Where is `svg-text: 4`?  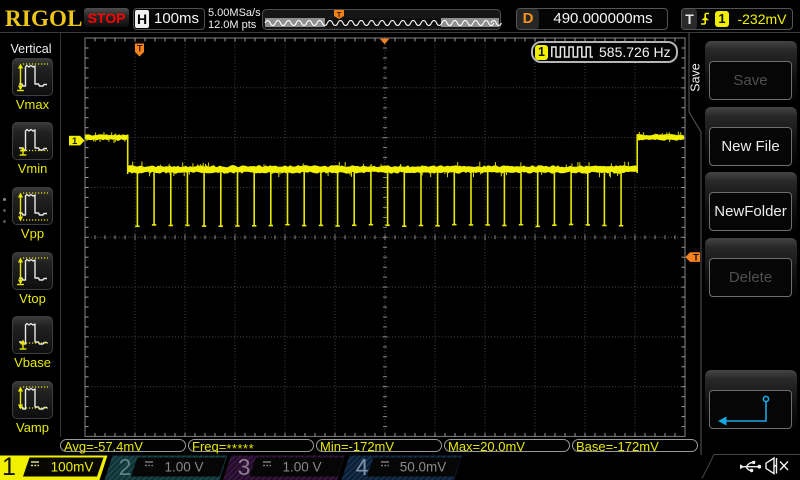
svg-text: 4 is located at coordinates (362, 467).